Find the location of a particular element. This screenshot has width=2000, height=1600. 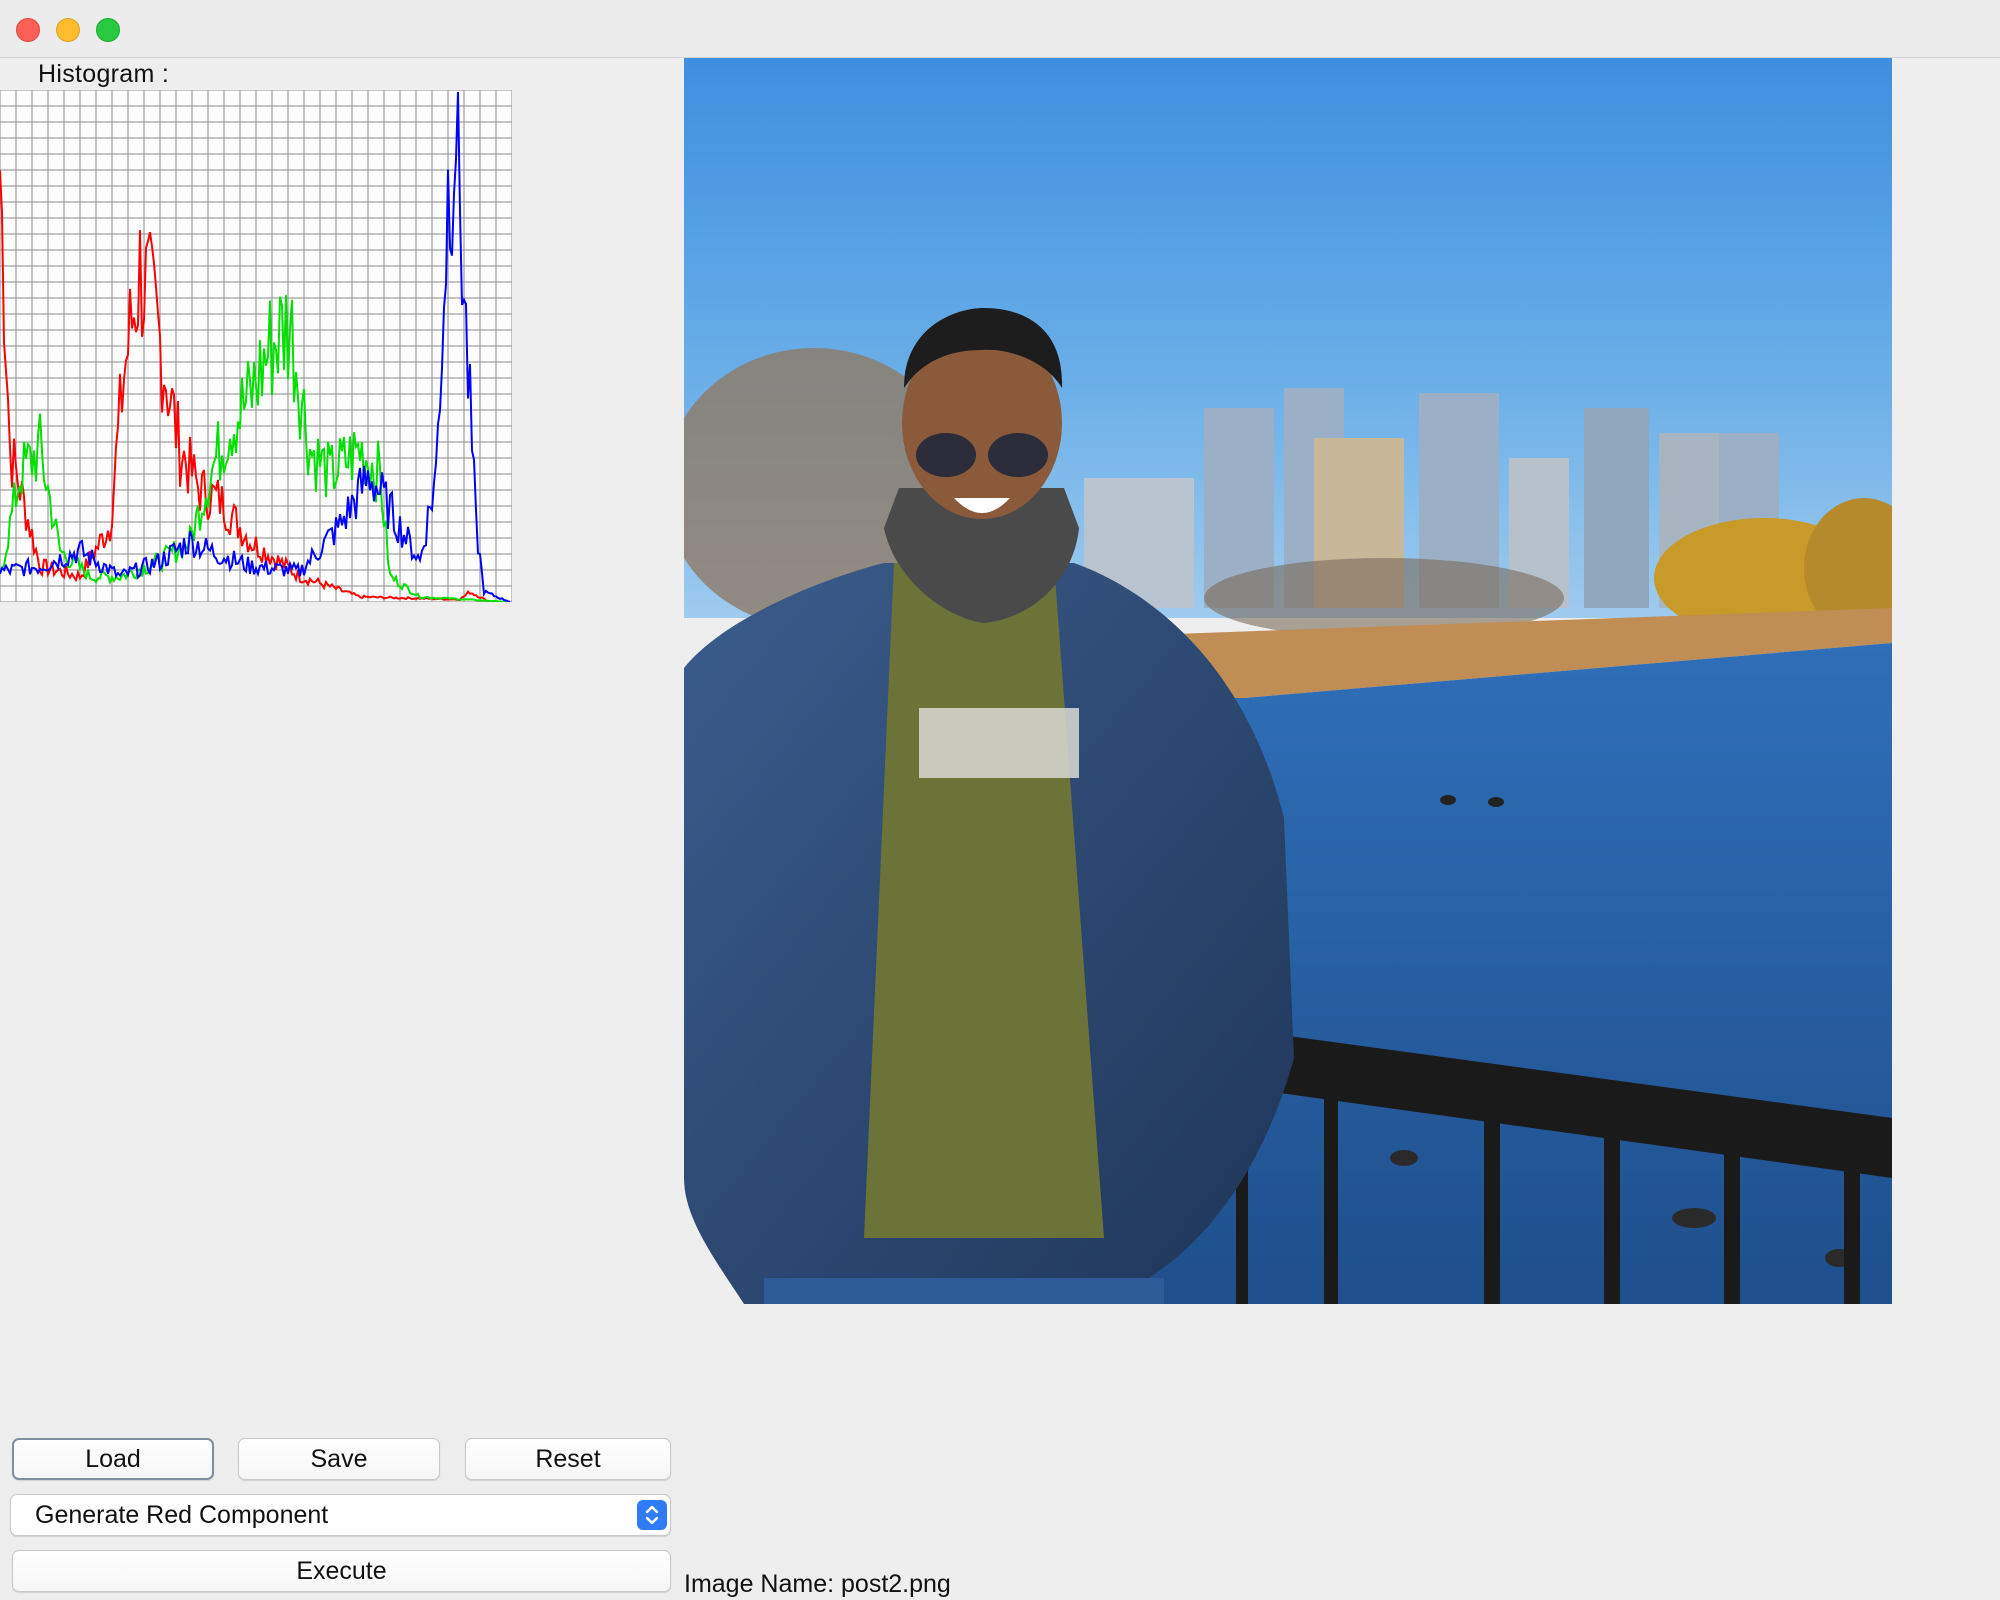

close-window-button is located at coordinates (28, 30).